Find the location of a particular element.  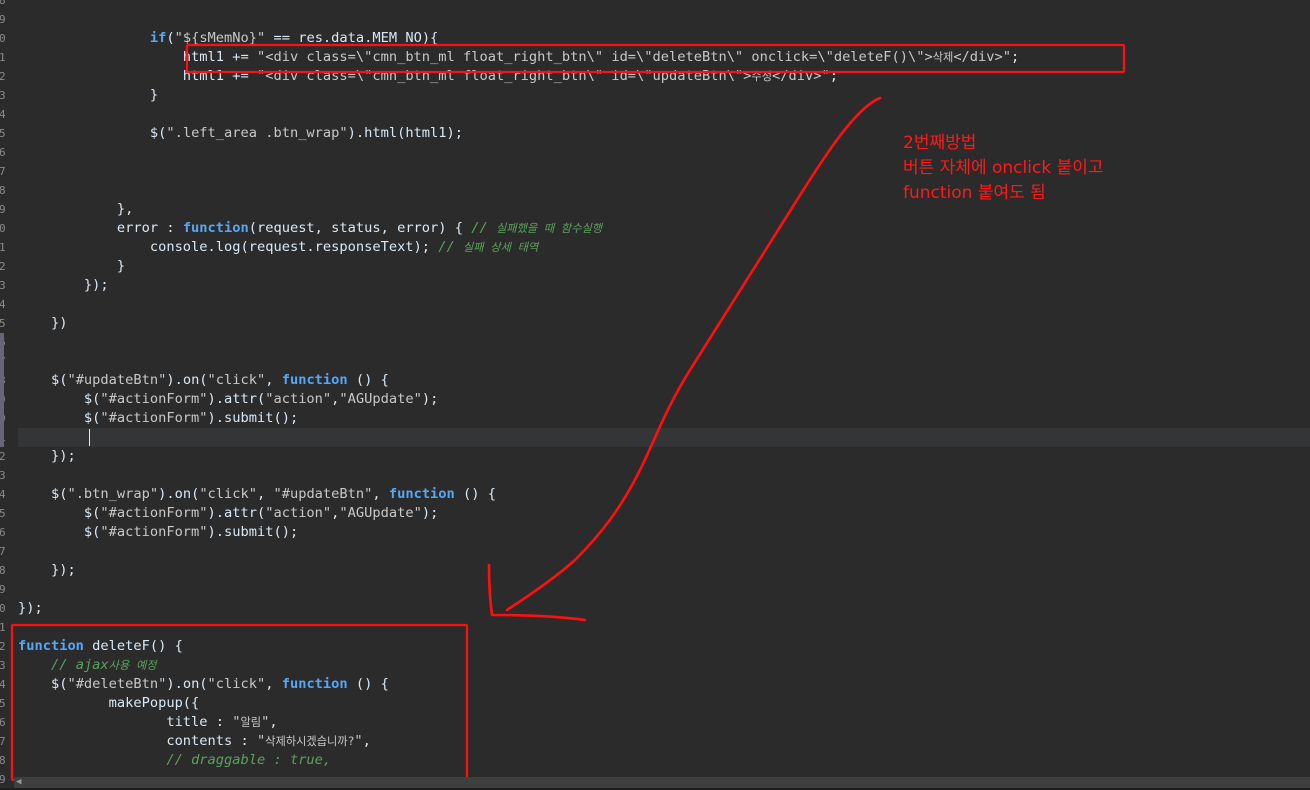

scroll-left-arrow-icon: ◀ is located at coordinates (20, 782).